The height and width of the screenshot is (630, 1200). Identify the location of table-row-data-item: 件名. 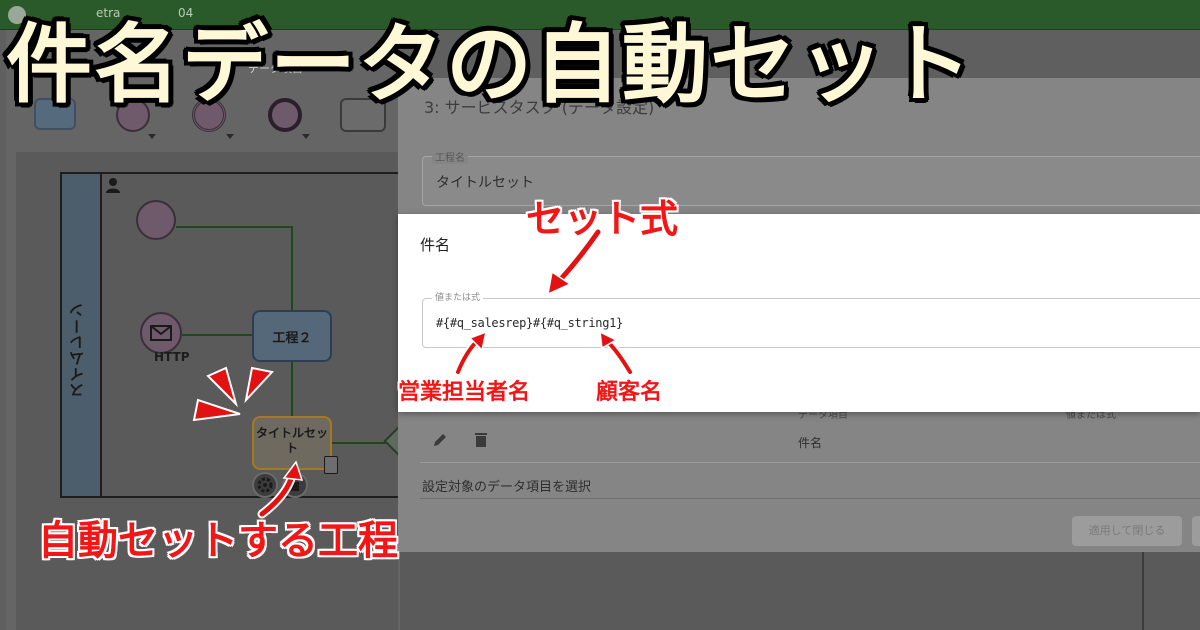
(810, 443).